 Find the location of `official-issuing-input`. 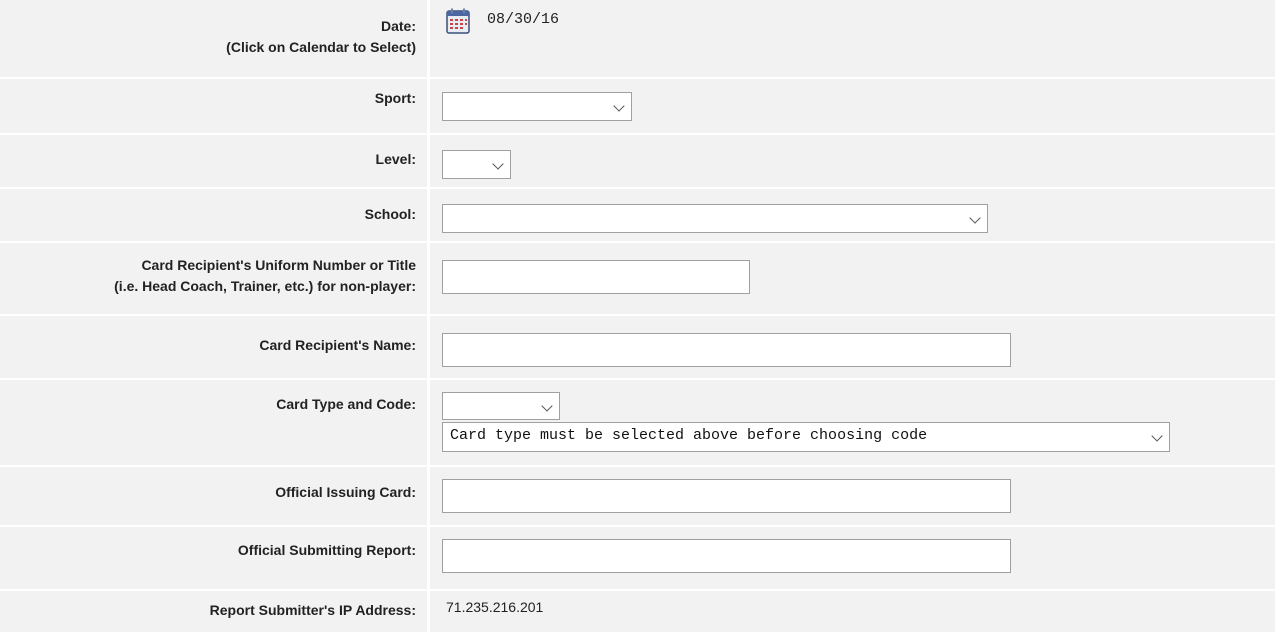

official-issuing-input is located at coordinates (726, 496).